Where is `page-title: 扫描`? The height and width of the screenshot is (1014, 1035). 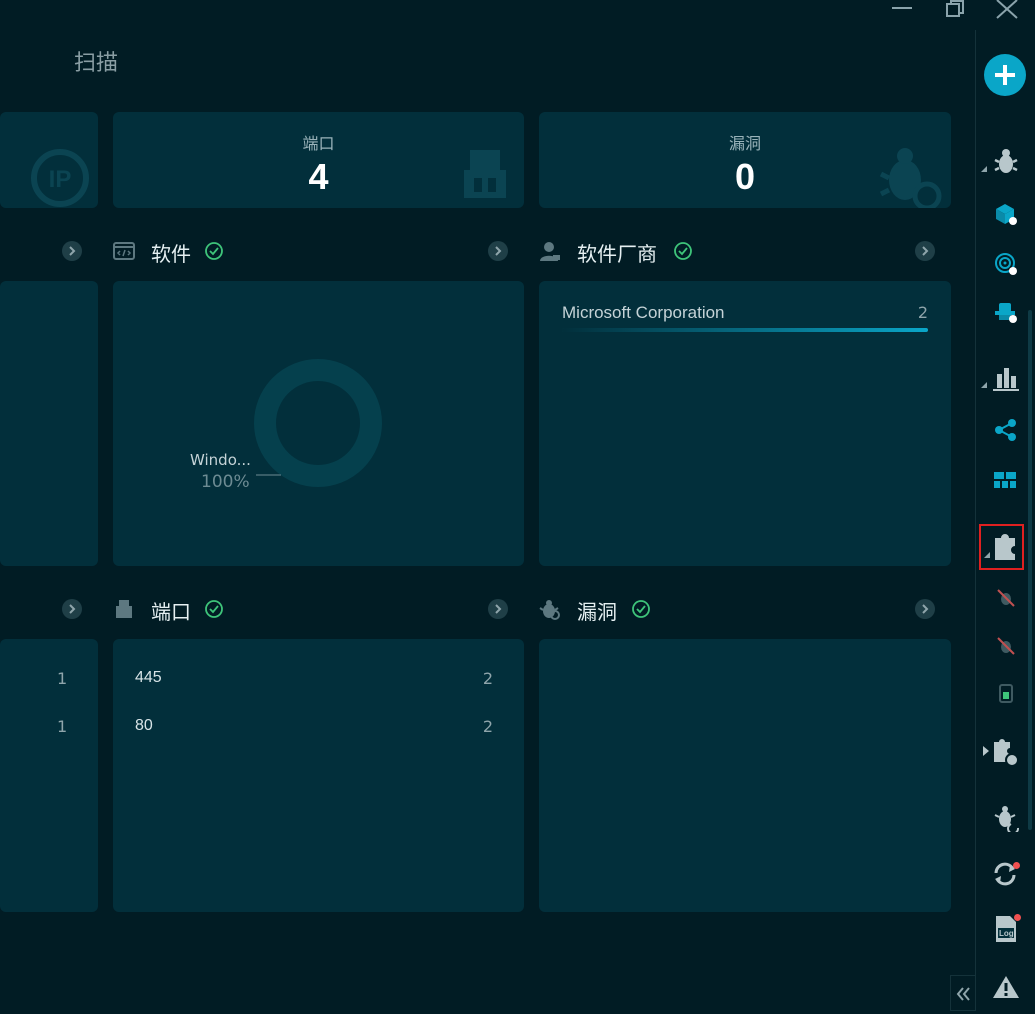 page-title: 扫描 is located at coordinates (96, 63).